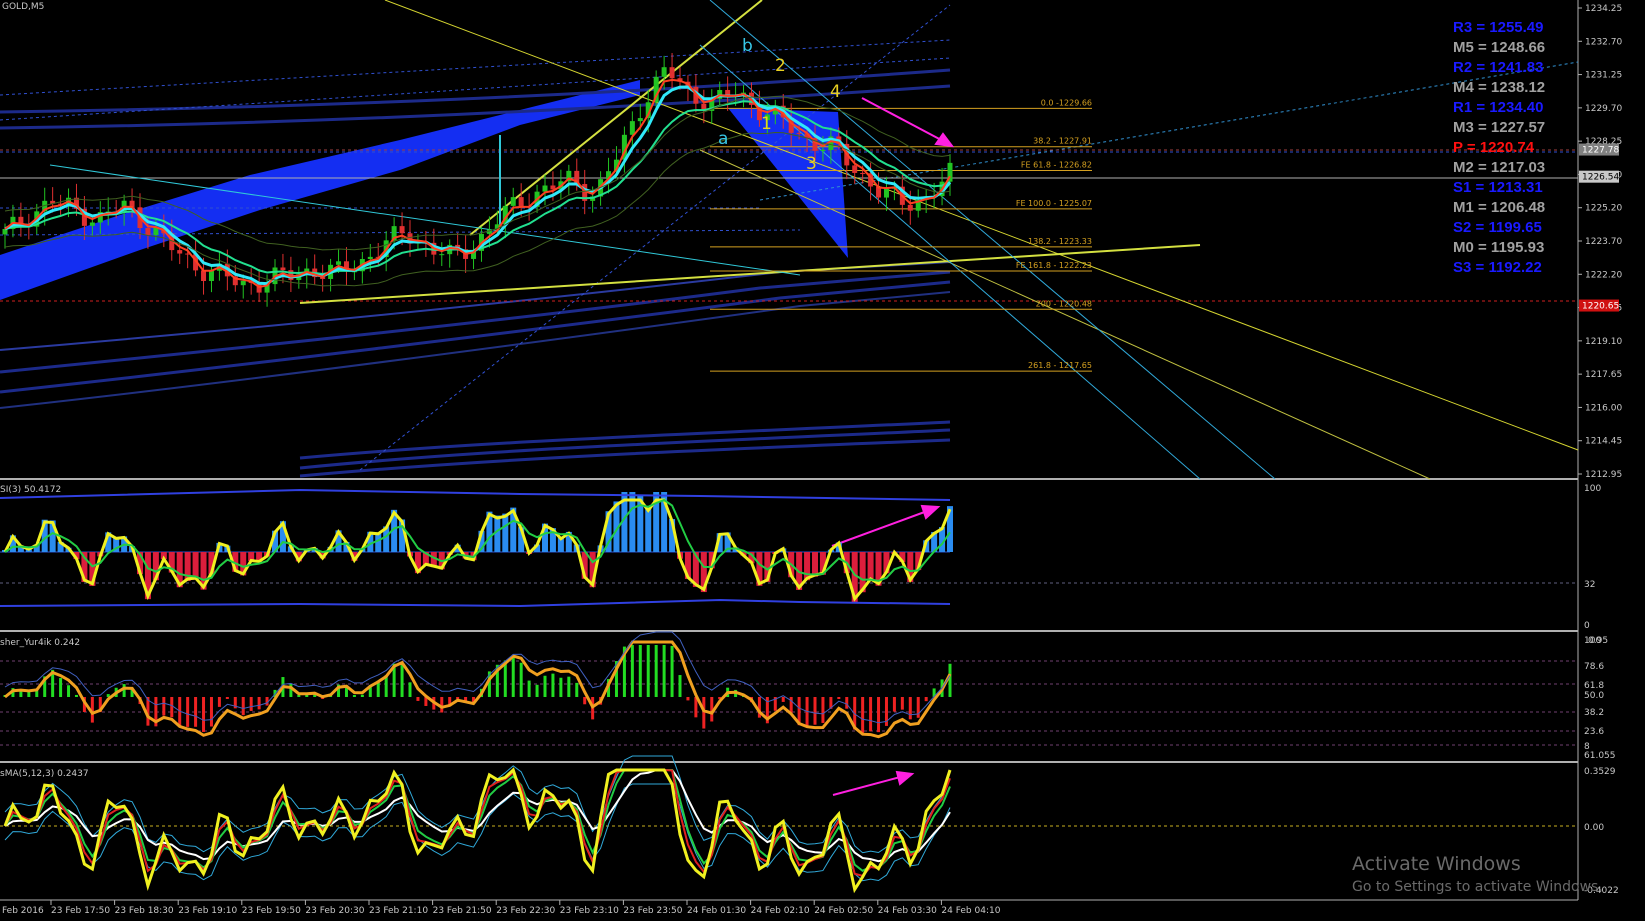 The width and height of the screenshot is (1645, 921). I want to click on time-axis-label: 23 Feb 21:10, so click(398, 911).